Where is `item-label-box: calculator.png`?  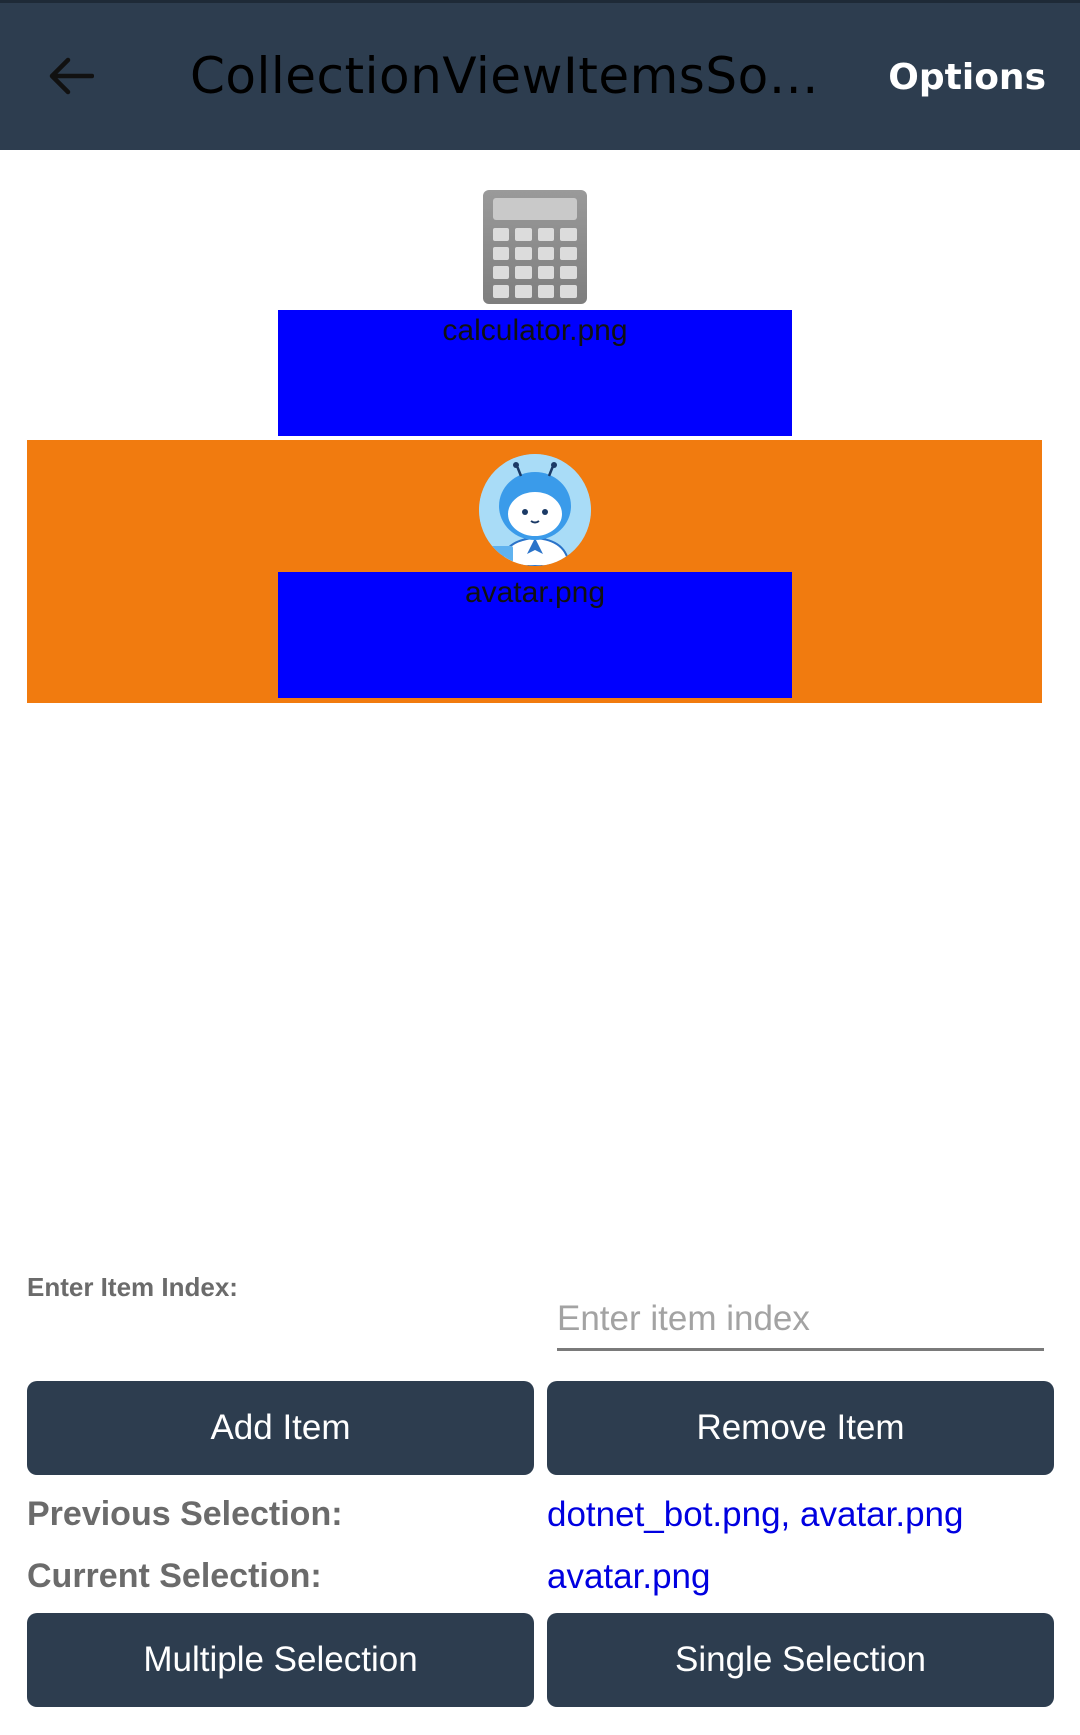
item-label-box: calculator.png is located at coordinates (535, 373).